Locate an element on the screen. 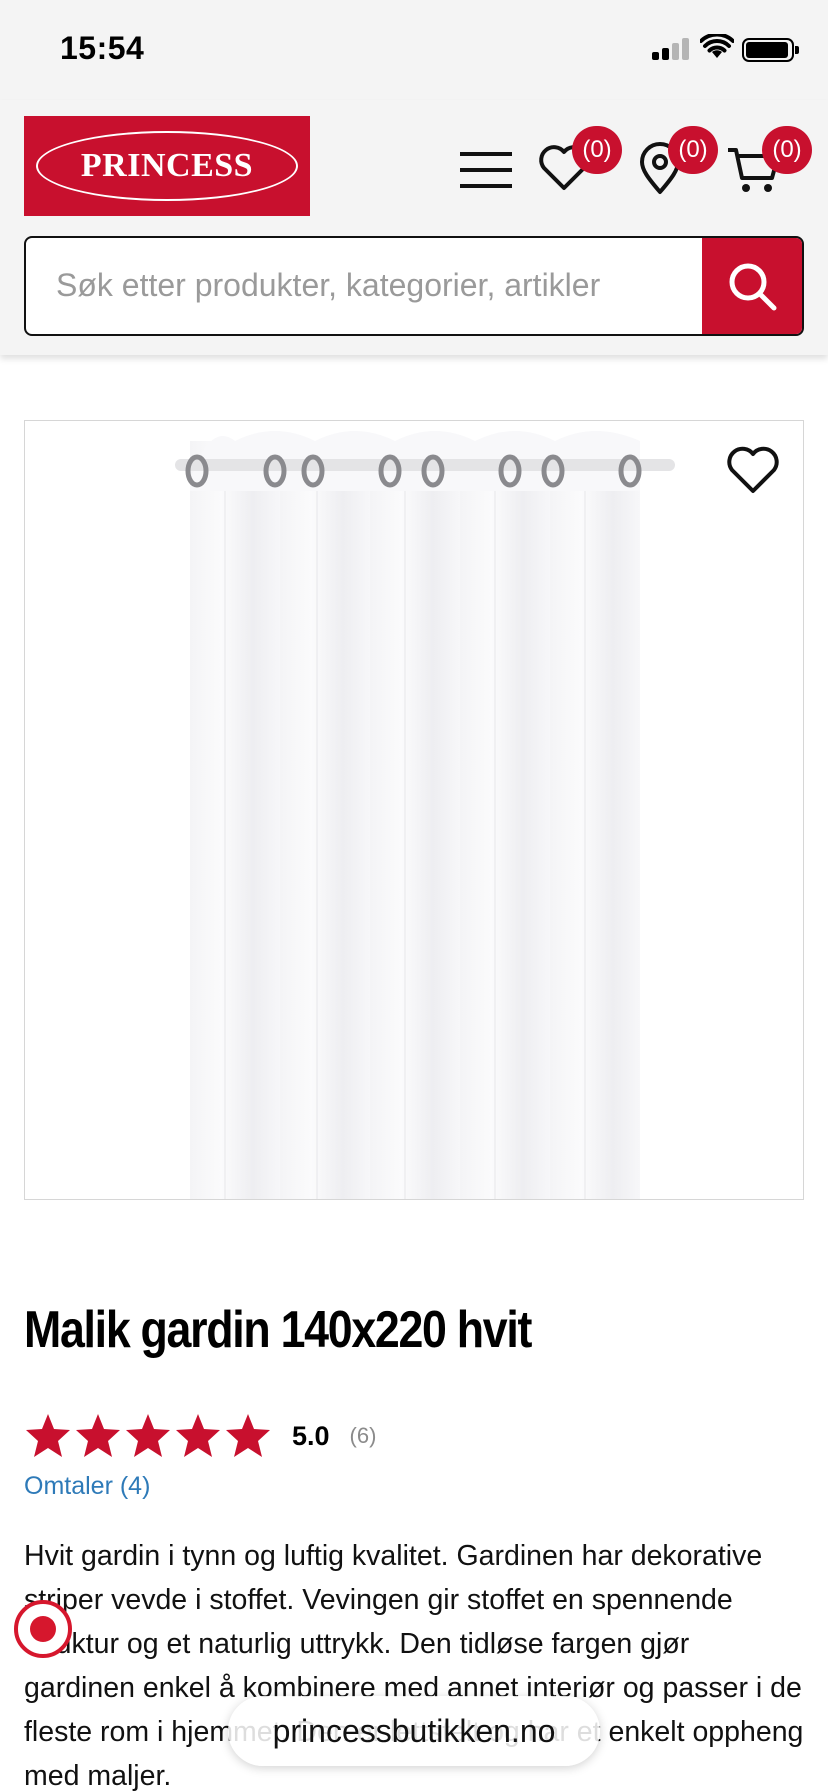 This screenshot has width=828, height=1792. cellular-signal-icon is located at coordinates (672, 49).